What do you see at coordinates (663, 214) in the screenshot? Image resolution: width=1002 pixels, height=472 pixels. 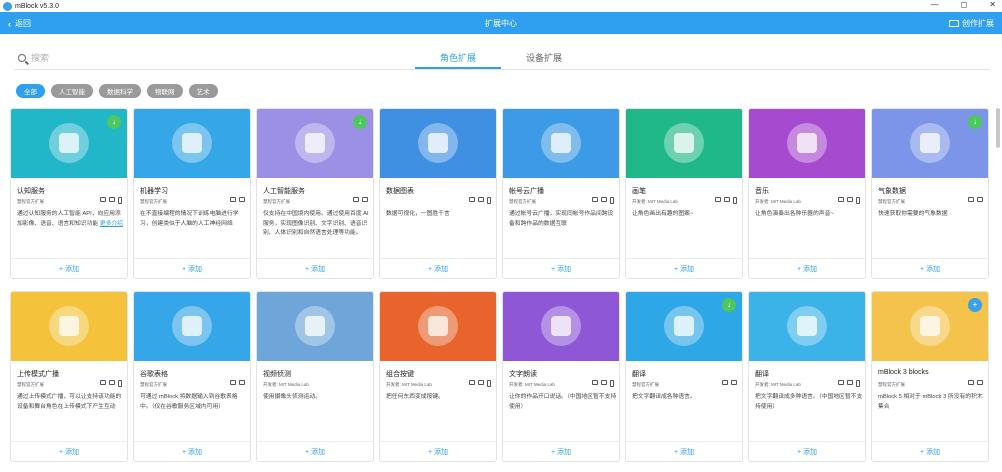 I see `description-text: 让角色画出有趣的图案~` at bounding box center [663, 214].